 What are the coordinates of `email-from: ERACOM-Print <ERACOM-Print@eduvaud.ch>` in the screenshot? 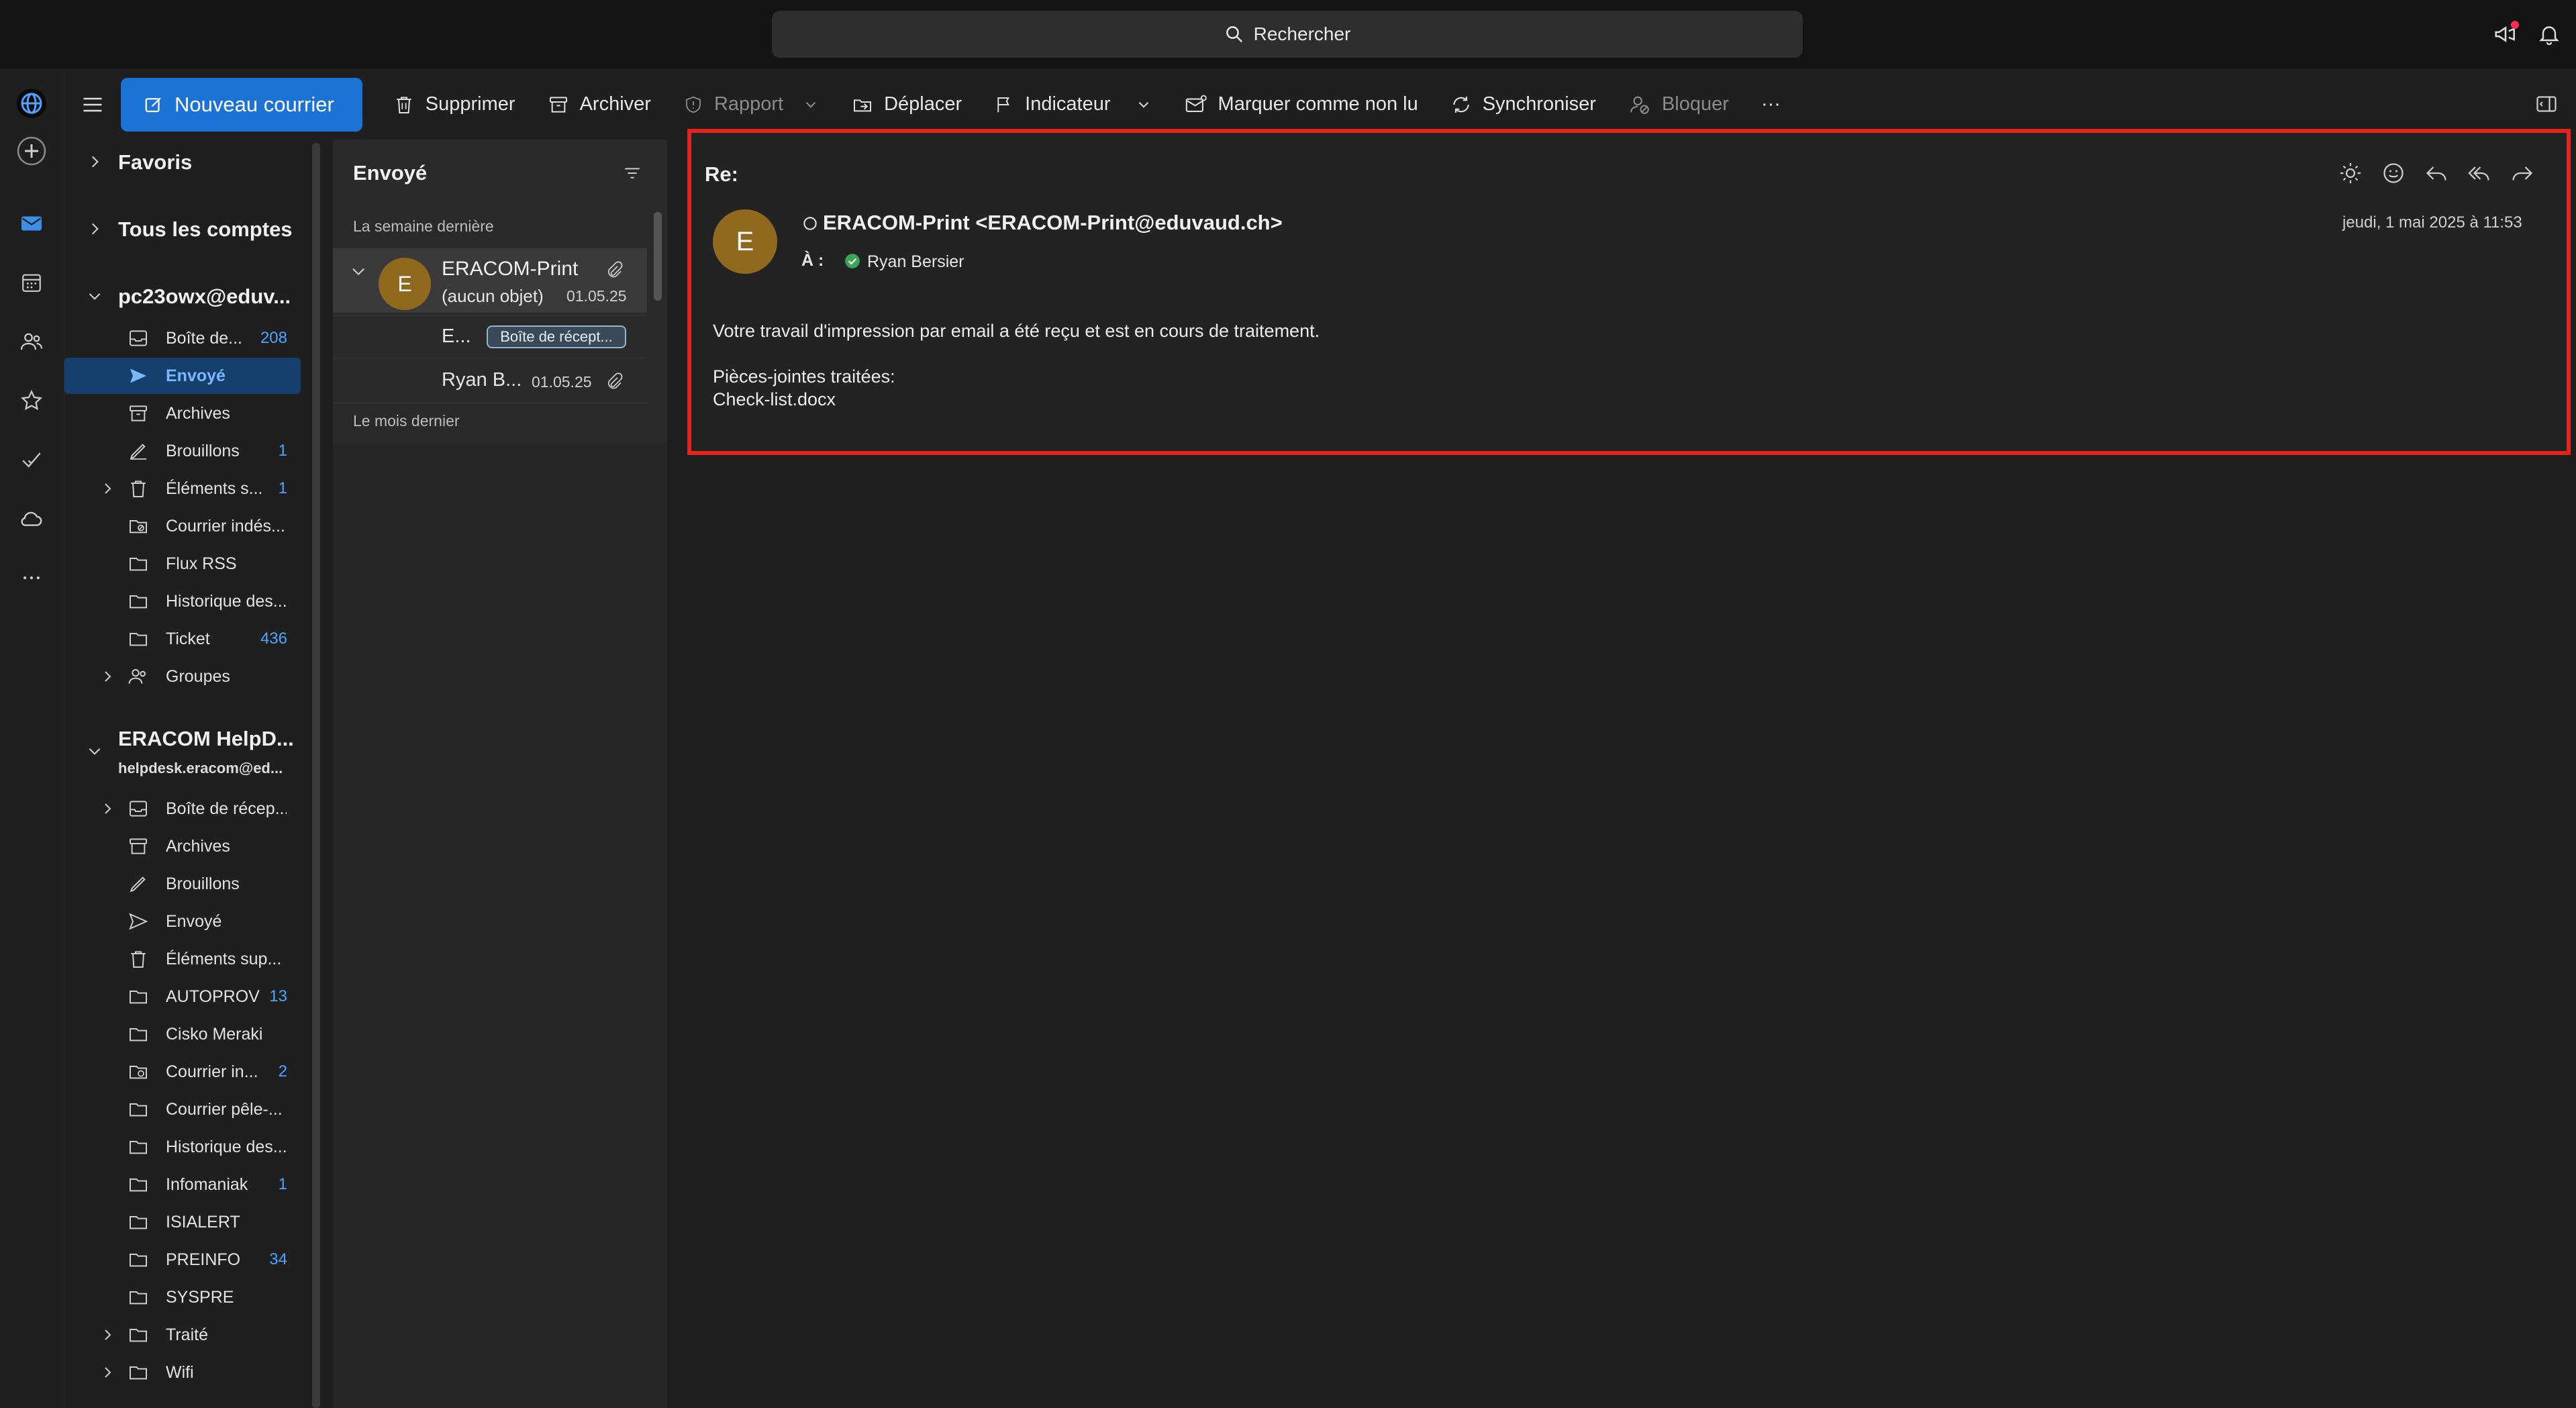 It's located at (1053, 223).